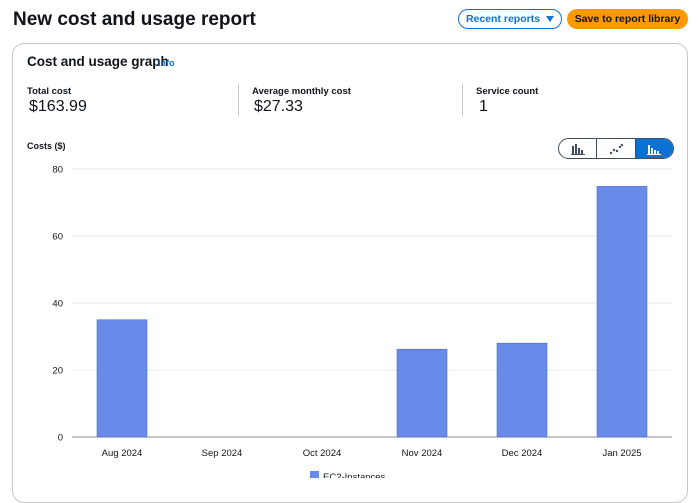 The width and height of the screenshot is (700, 503). What do you see at coordinates (122, 453) in the screenshot?
I see `x-tick-label: Aug 2024` at bounding box center [122, 453].